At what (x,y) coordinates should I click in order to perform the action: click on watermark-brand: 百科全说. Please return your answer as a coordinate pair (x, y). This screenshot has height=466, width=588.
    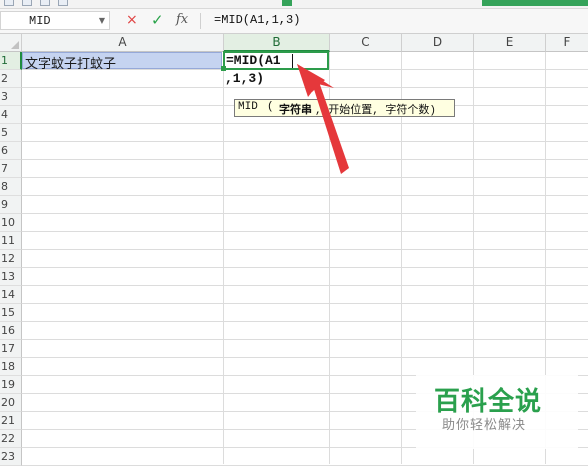
    Looking at the image, I should click on (488, 402).